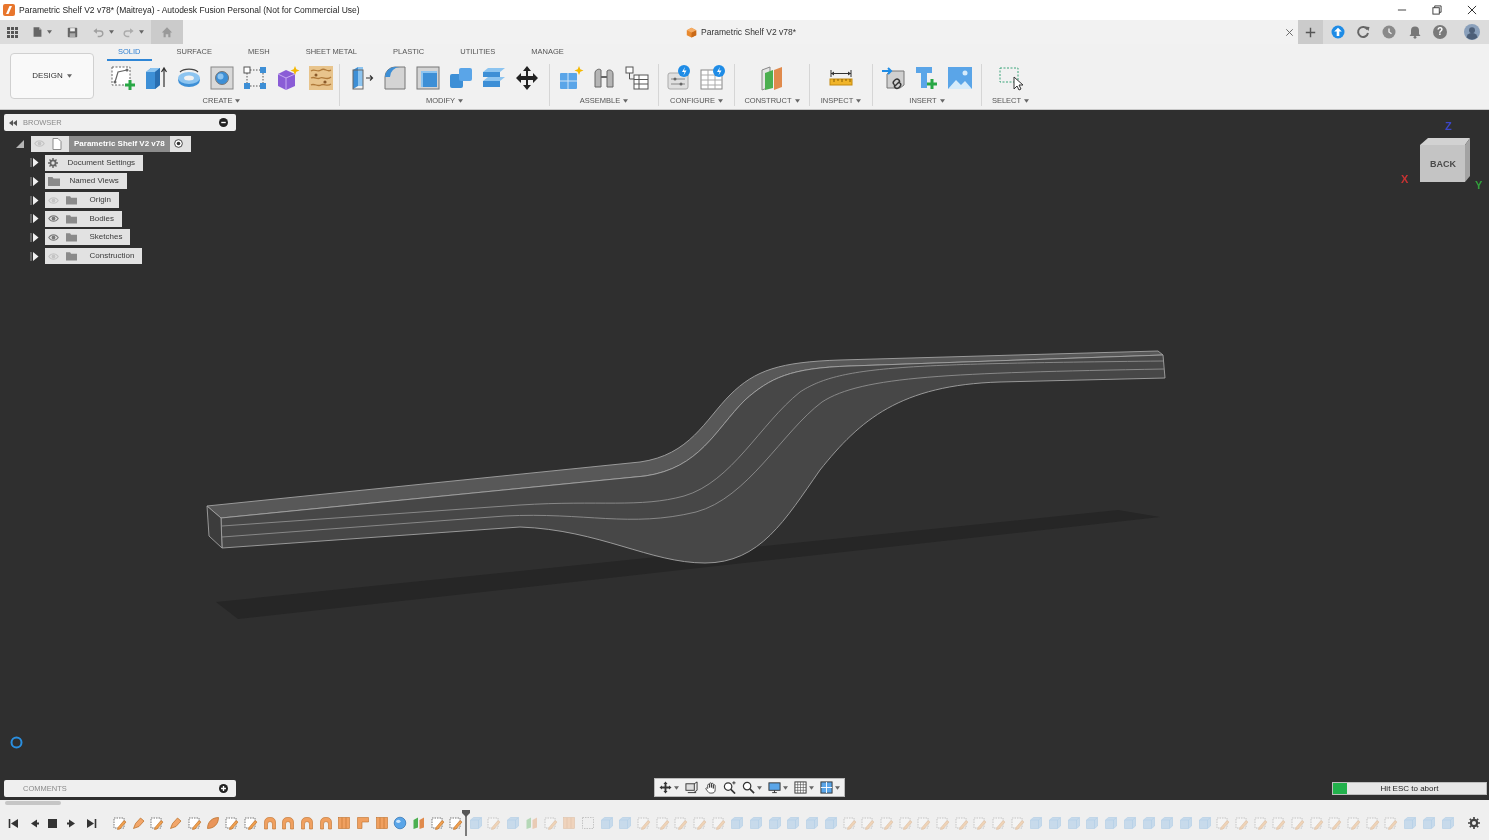 This screenshot has width=1489, height=840. What do you see at coordinates (741, 32) in the screenshot?
I see `document-tab: Parametric Shelf V2 v78*` at bounding box center [741, 32].